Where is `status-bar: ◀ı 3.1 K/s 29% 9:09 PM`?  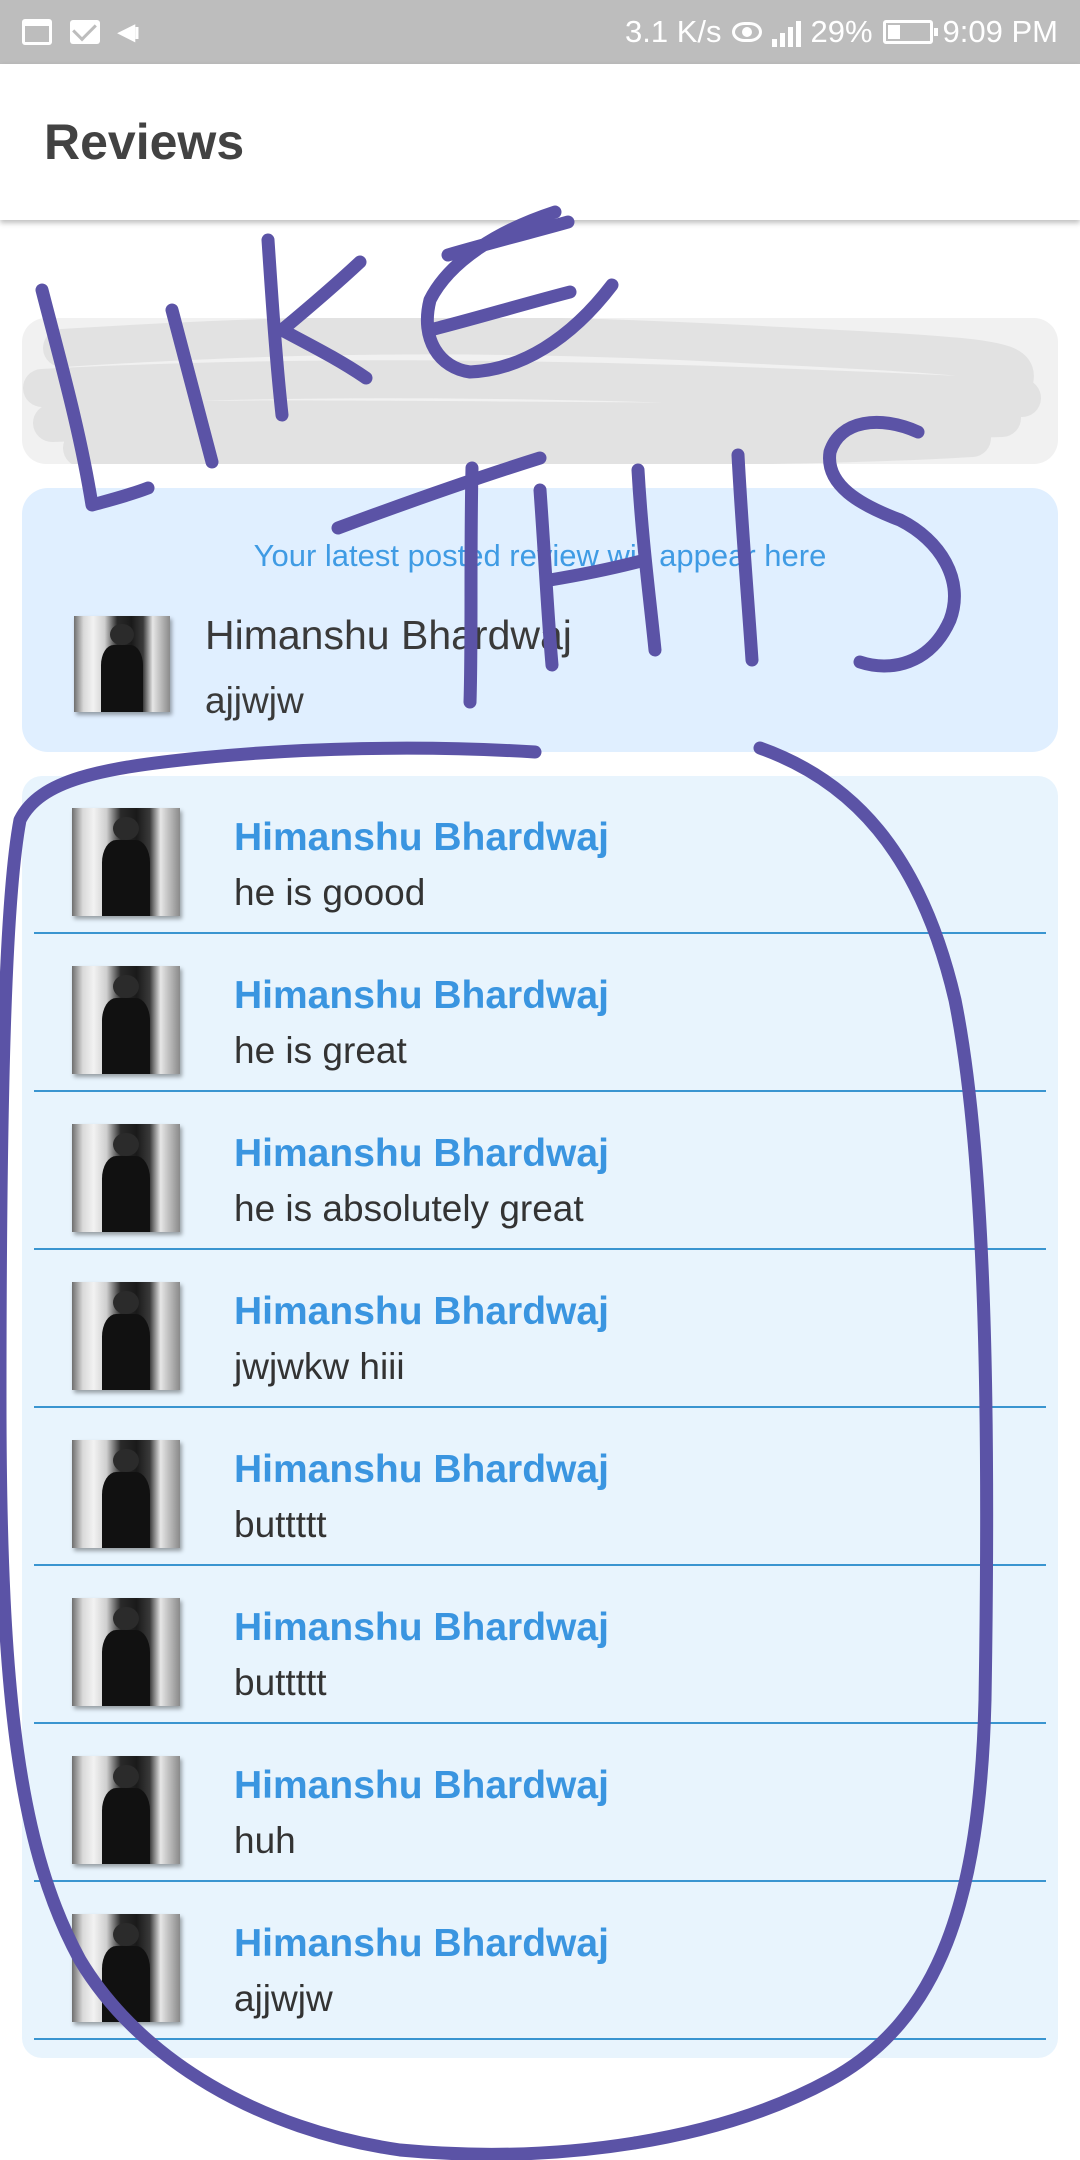 status-bar: ◀ı 3.1 K/s 29% 9:09 PM is located at coordinates (540, 32).